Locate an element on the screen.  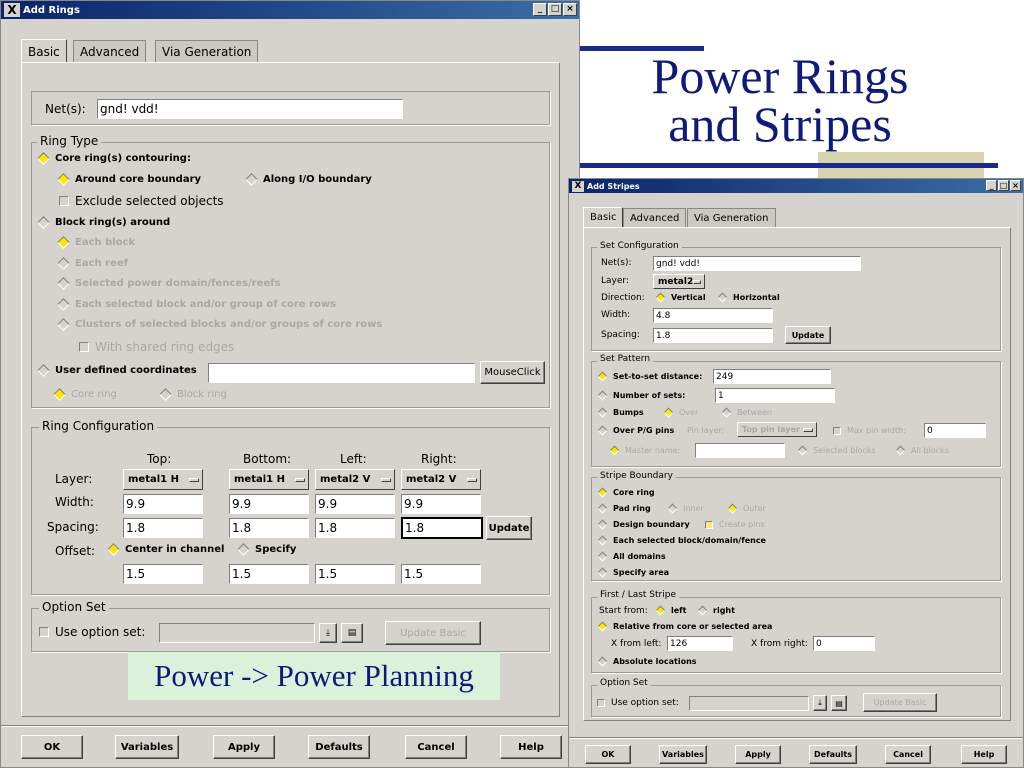
stripes-help-button: Help is located at coordinates (984, 754).